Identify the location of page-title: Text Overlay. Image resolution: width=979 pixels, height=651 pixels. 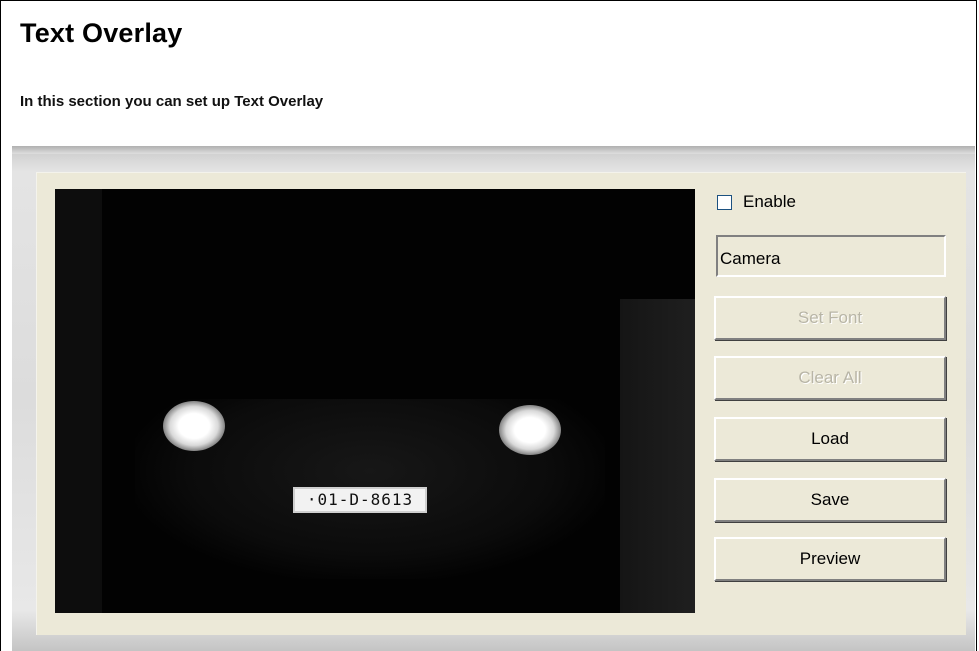
(101, 33).